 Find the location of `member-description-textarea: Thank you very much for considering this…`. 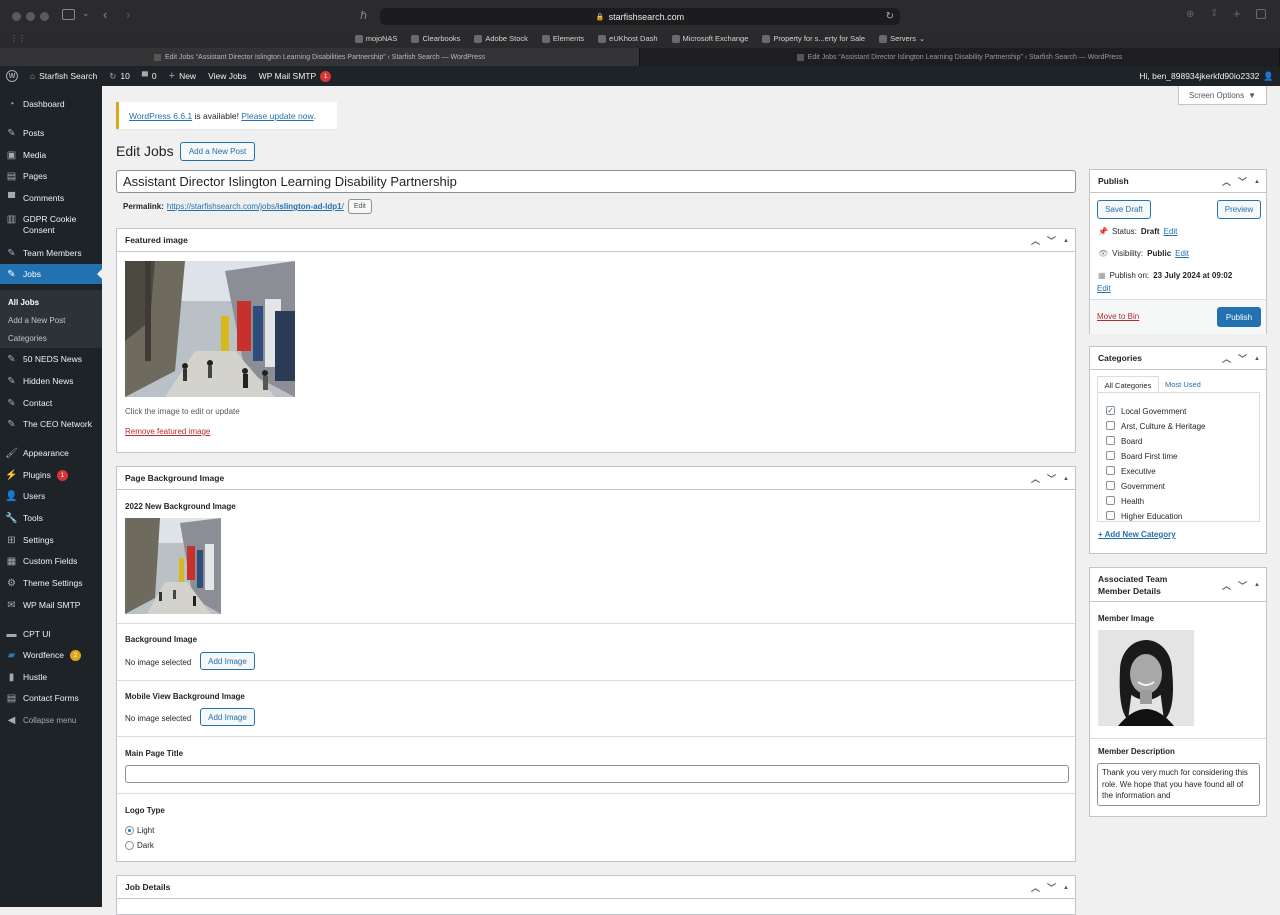

member-description-textarea: Thank you very much for considering this… is located at coordinates (1178, 784).